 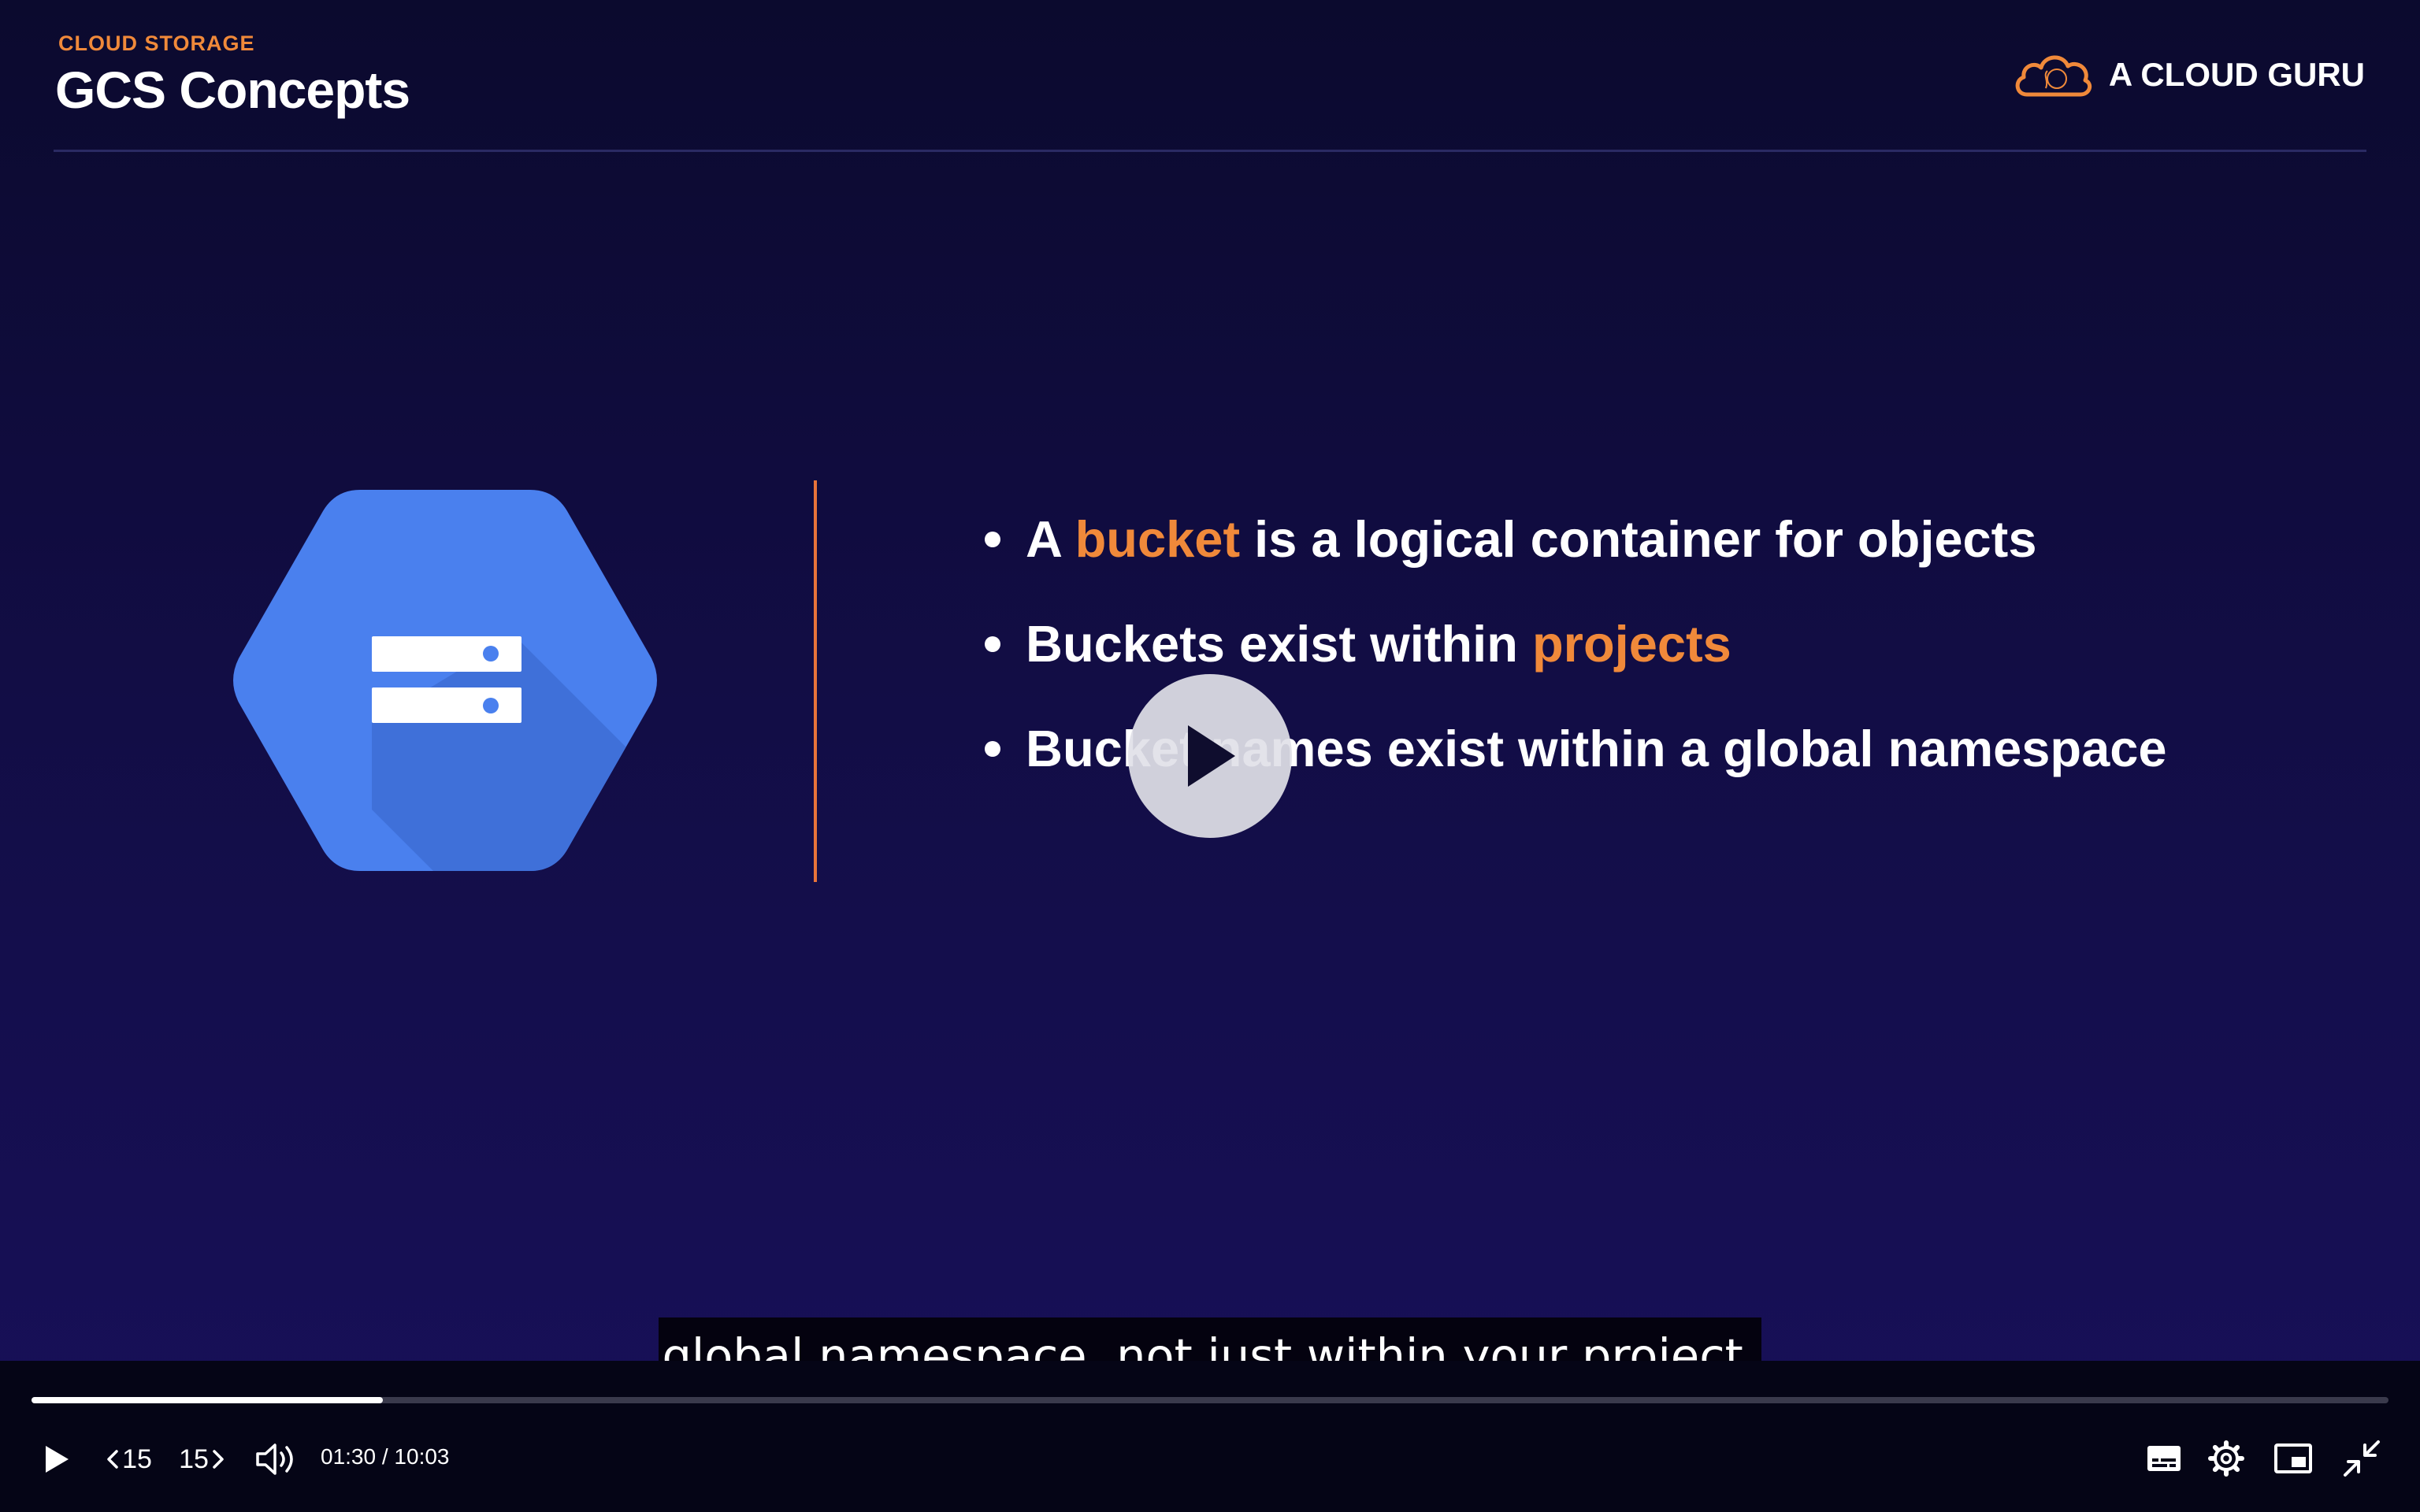 I want to click on captions-button, so click(x=2164, y=1458).